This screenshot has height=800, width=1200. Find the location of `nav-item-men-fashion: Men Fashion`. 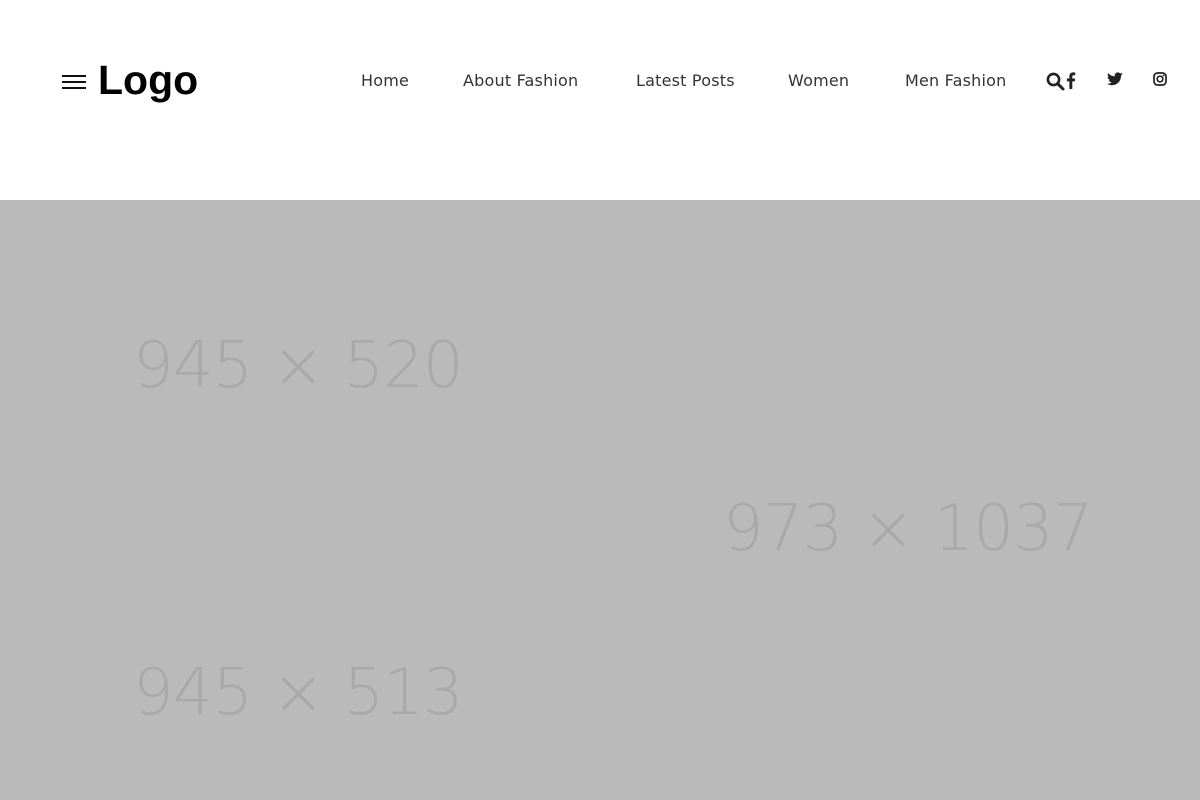

nav-item-men-fashion: Men Fashion is located at coordinates (955, 81).